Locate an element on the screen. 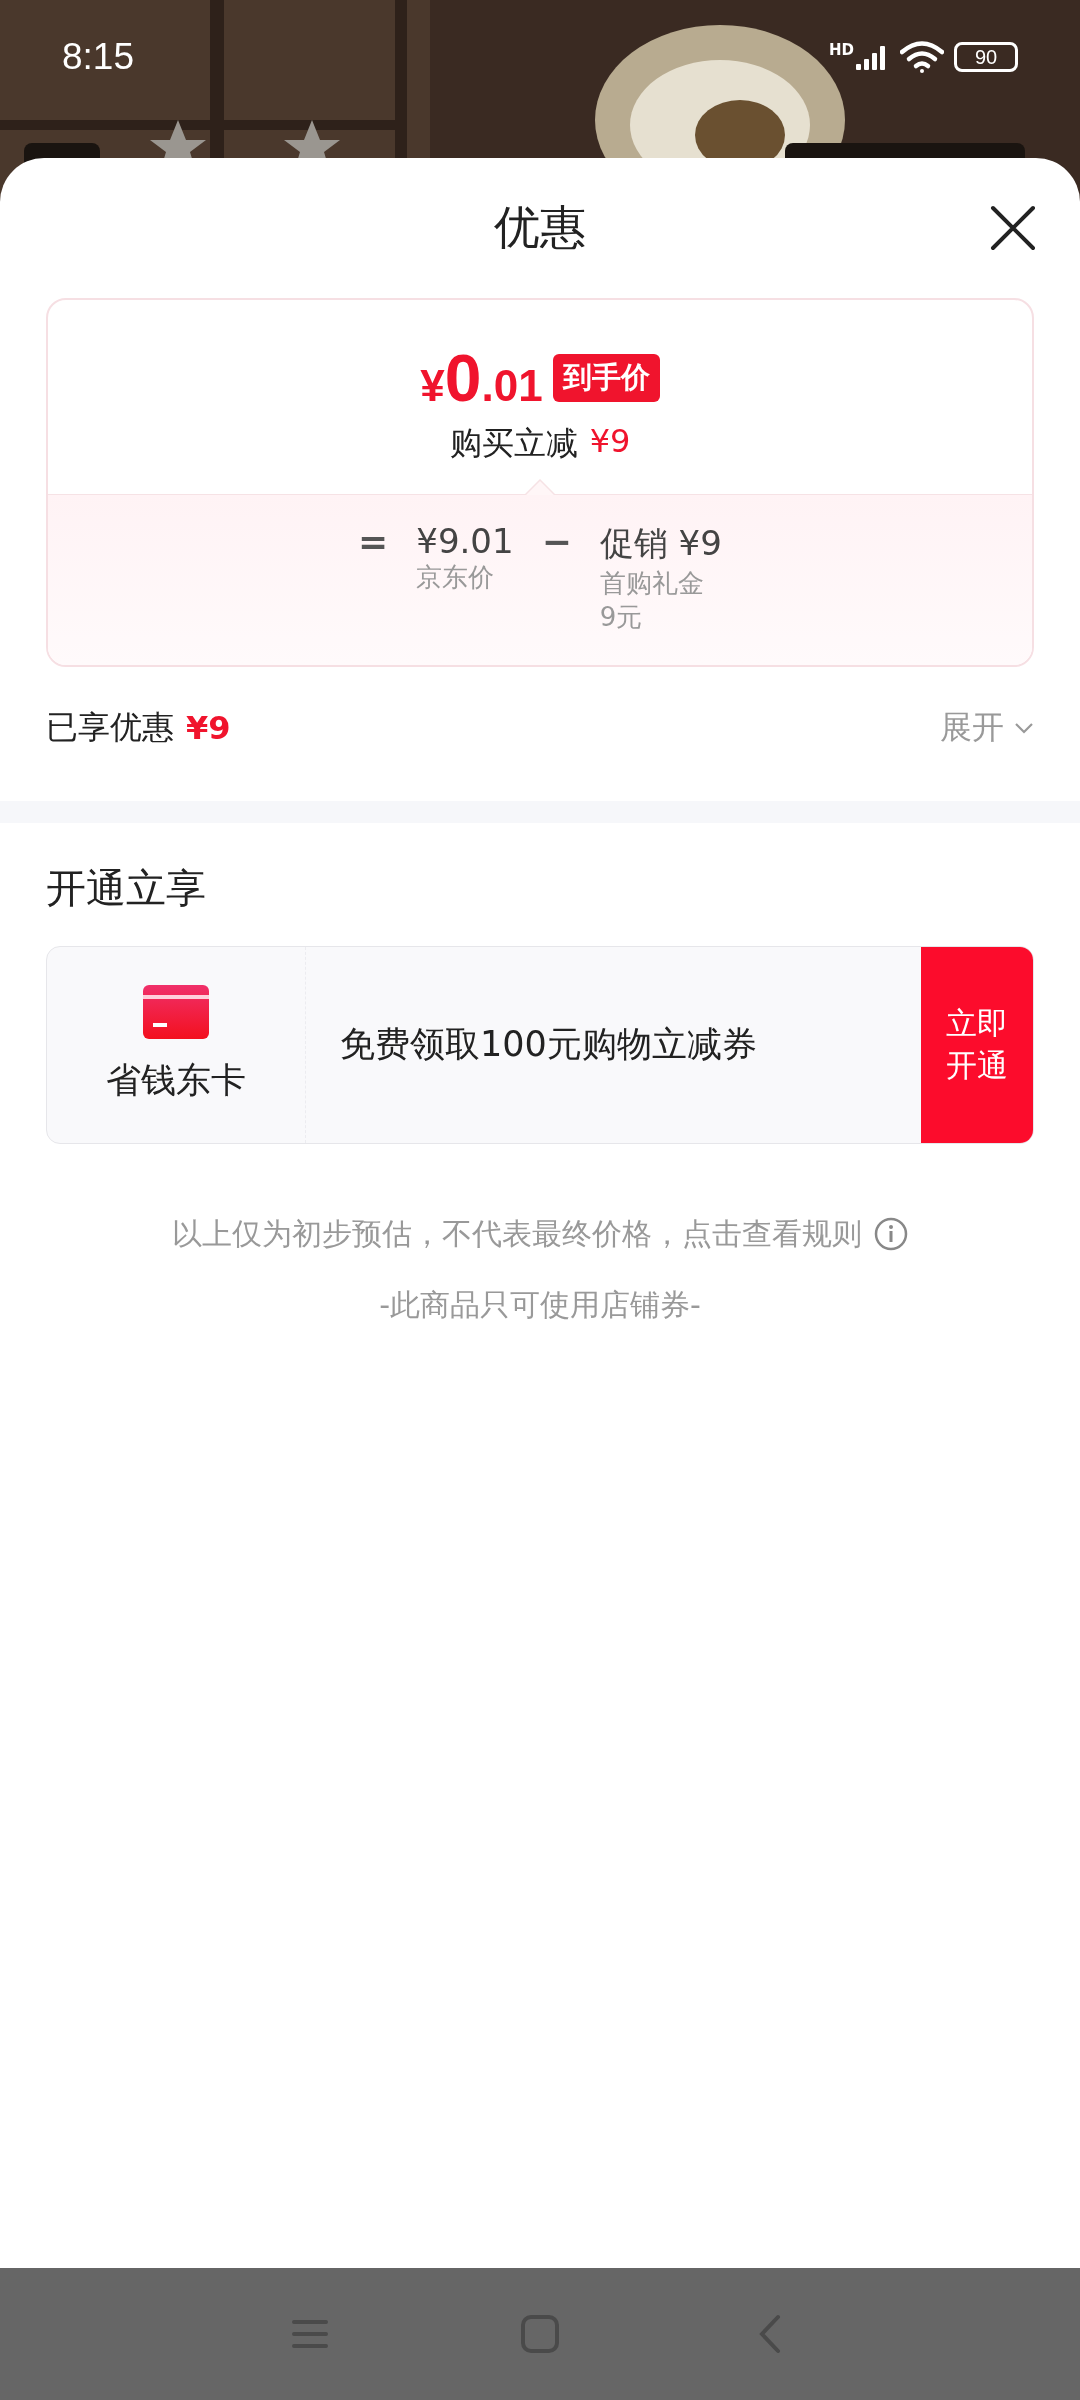  expand-link: 展开 is located at coordinates (987, 727).